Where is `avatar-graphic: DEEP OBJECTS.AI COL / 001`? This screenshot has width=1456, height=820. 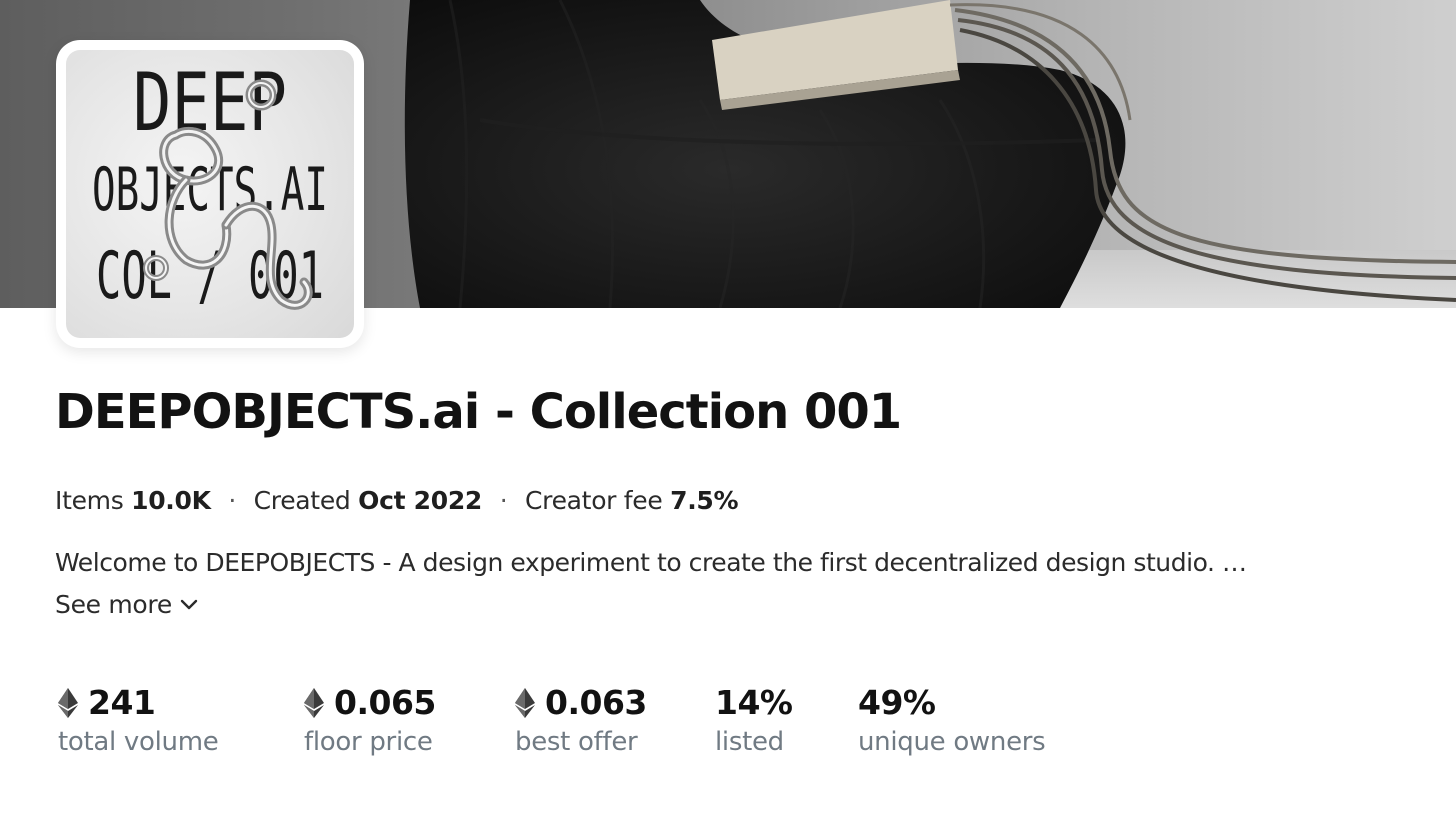
avatar-graphic: DEEP OBJECTS.AI COL / 001 is located at coordinates (210, 185).